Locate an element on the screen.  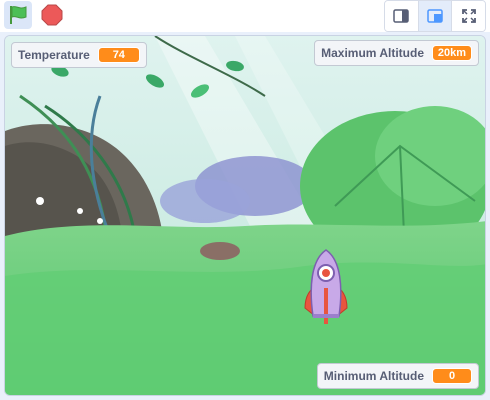
small-stage-button is located at coordinates (402, 16).